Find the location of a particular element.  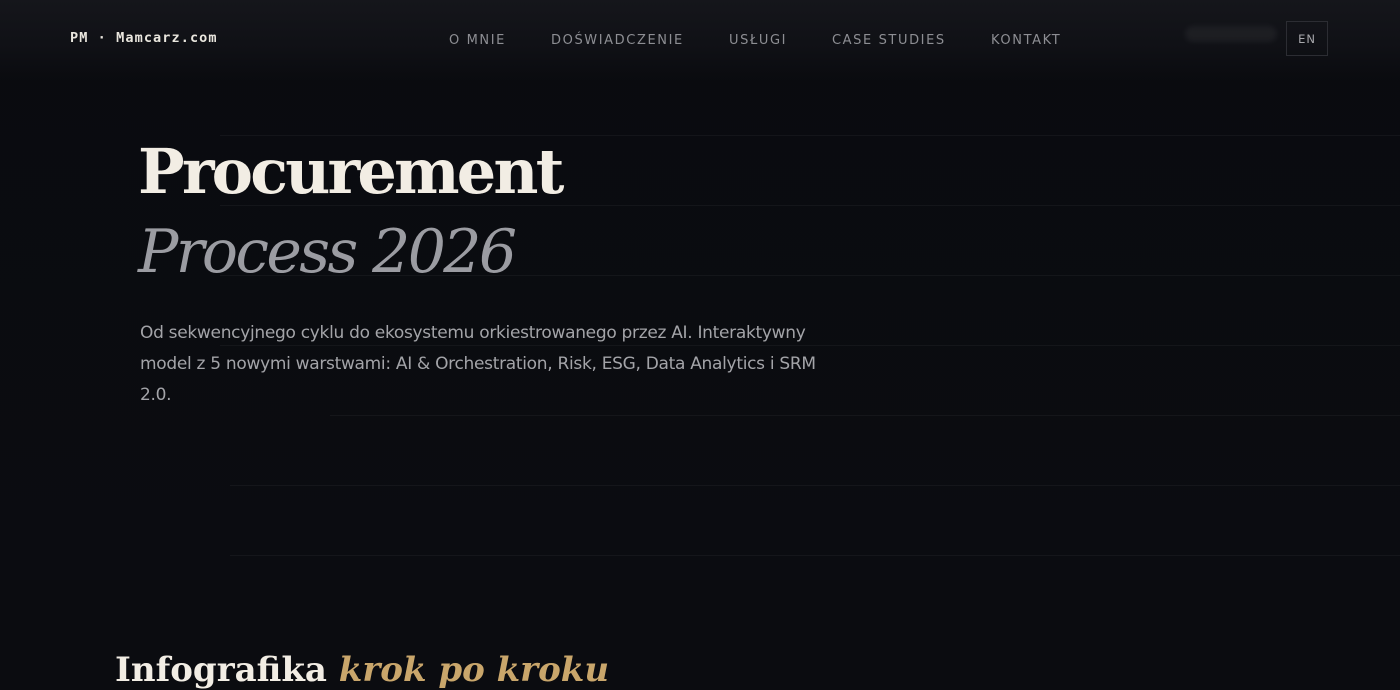

section-title-accent: krok po kroku is located at coordinates (474, 670).